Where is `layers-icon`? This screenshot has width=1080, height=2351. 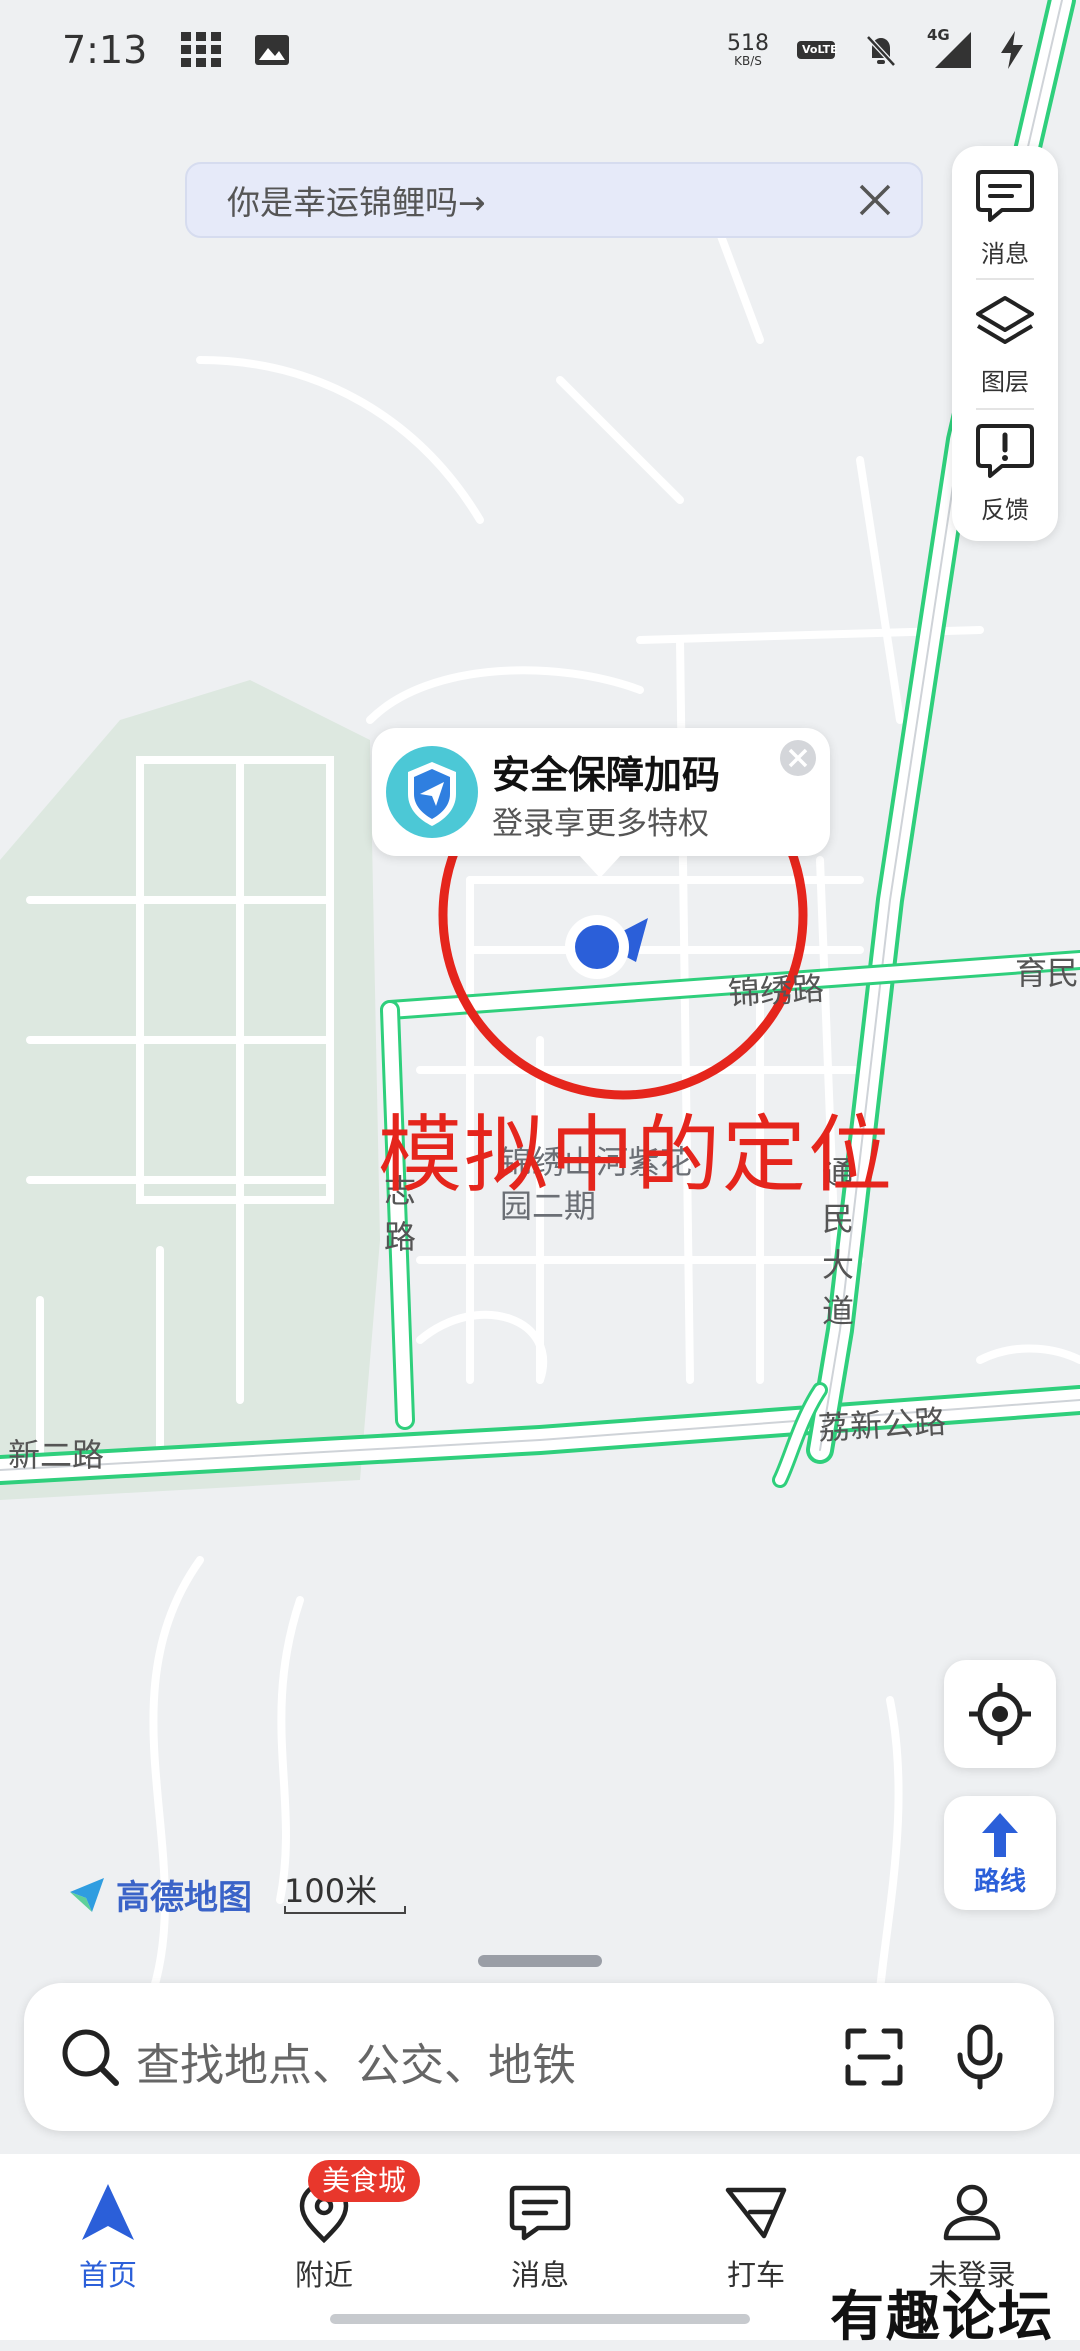 layers-icon is located at coordinates (1005, 319).